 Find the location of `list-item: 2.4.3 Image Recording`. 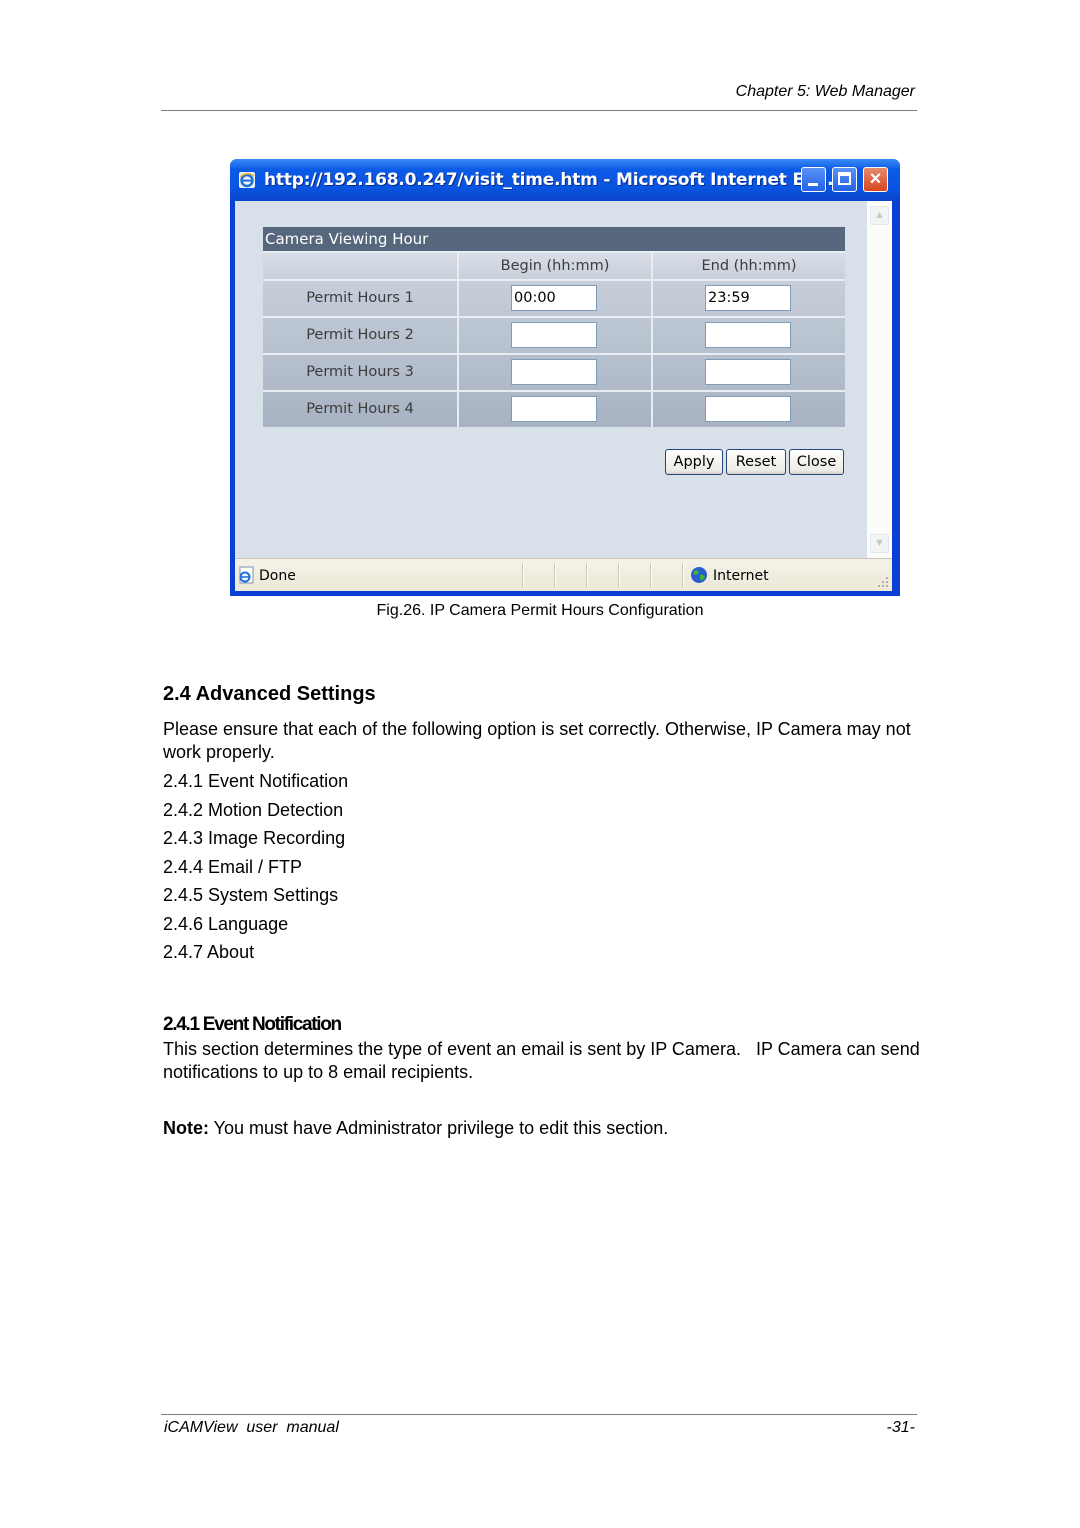

list-item: 2.4.3 Image Recording is located at coordinates (254, 838).